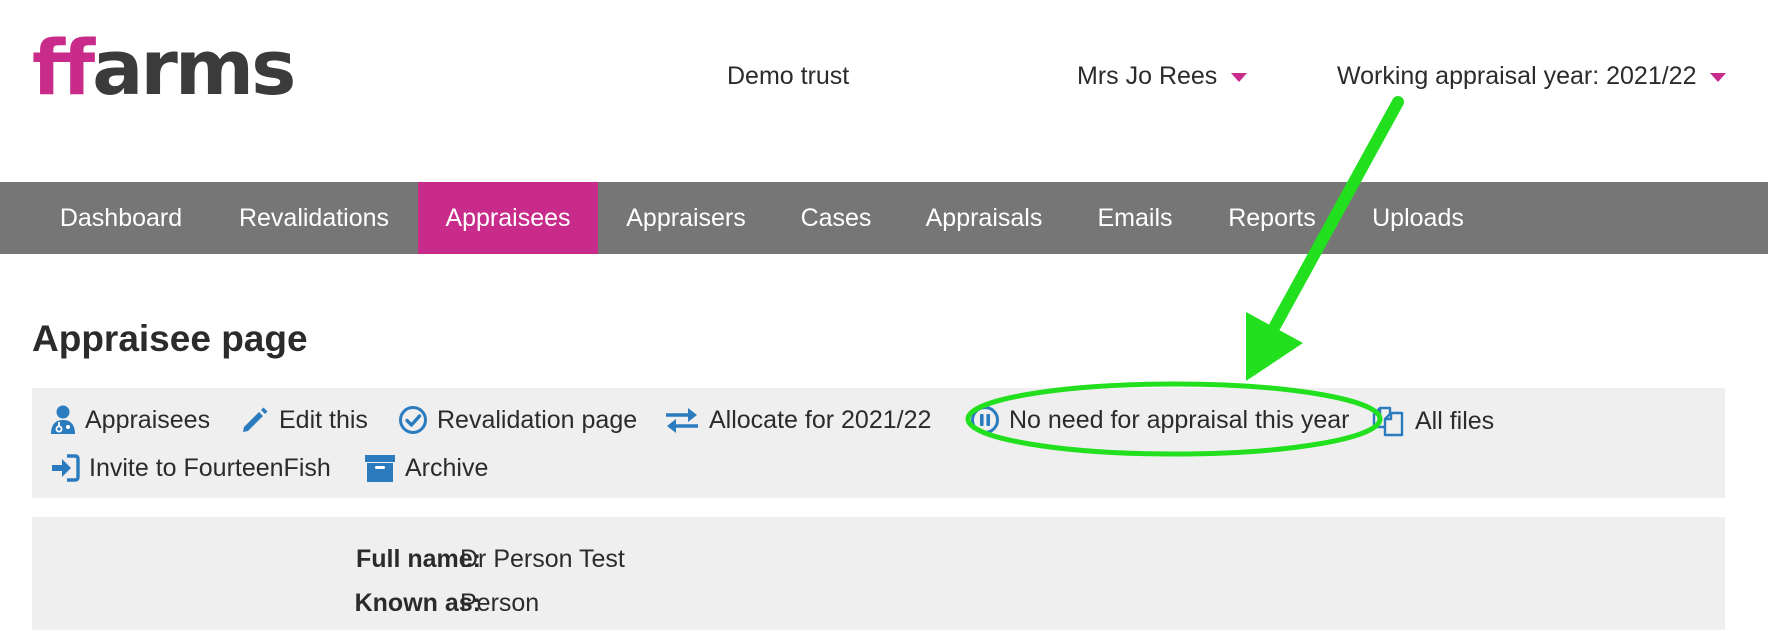 The height and width of the screenshot is (630, 1768). I want to click on working-year-label: Working appraisal year: 2021/22, so click(1517, 76).